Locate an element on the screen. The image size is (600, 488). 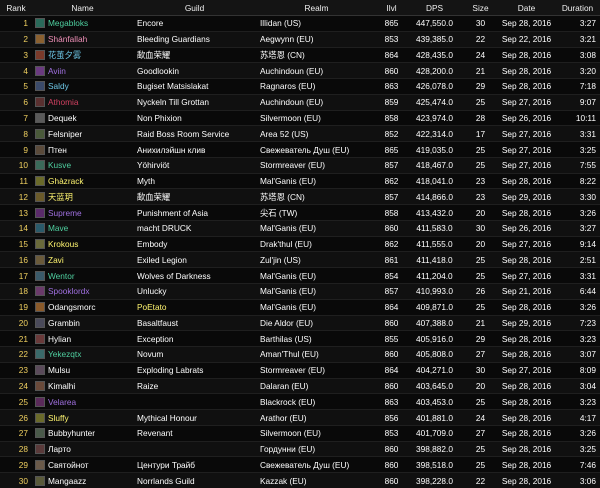
realm-cell: Silvermoon (EU) is located at coordinates (316, 433).